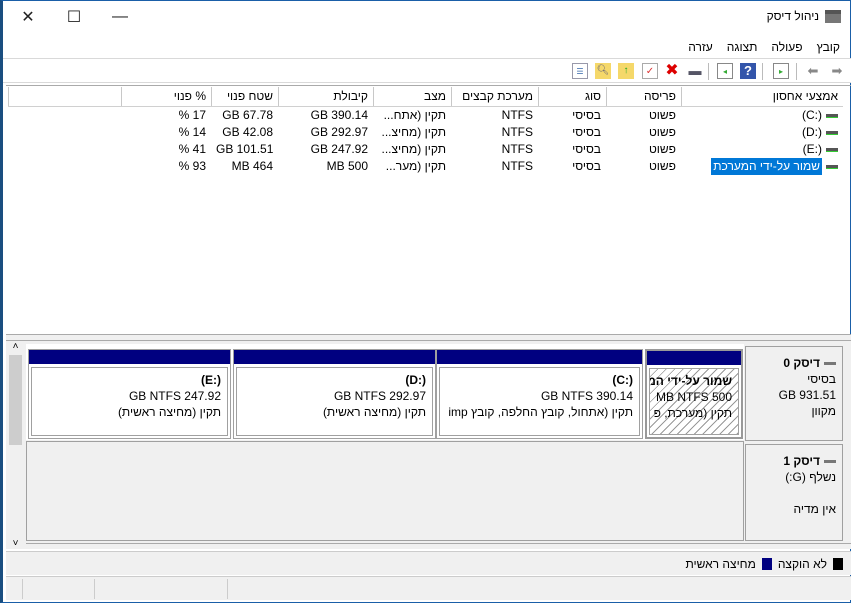 The width and height of the screenshot is (851, 603). What do you see at coordinates (166, 96) in the screenshot?
I see `column-header-percent-free: % פנוי` at bounding box center [166, 96].